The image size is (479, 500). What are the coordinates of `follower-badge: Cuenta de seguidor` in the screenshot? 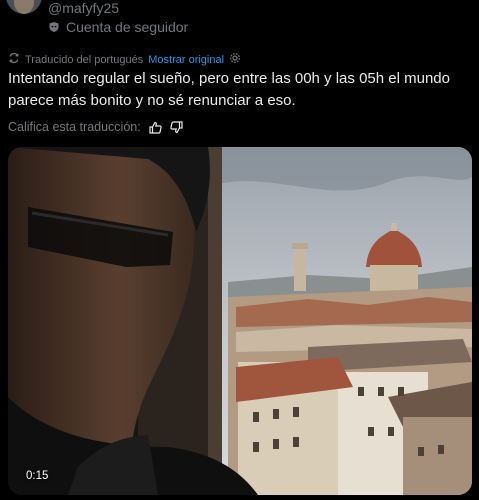 It's located at (118, 27).